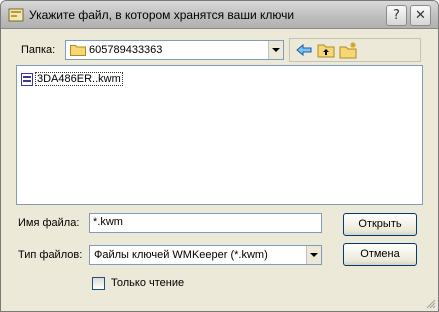  Describe the element at coordinates (16, 15) in the screenshot. I see `app-icon` at that location.